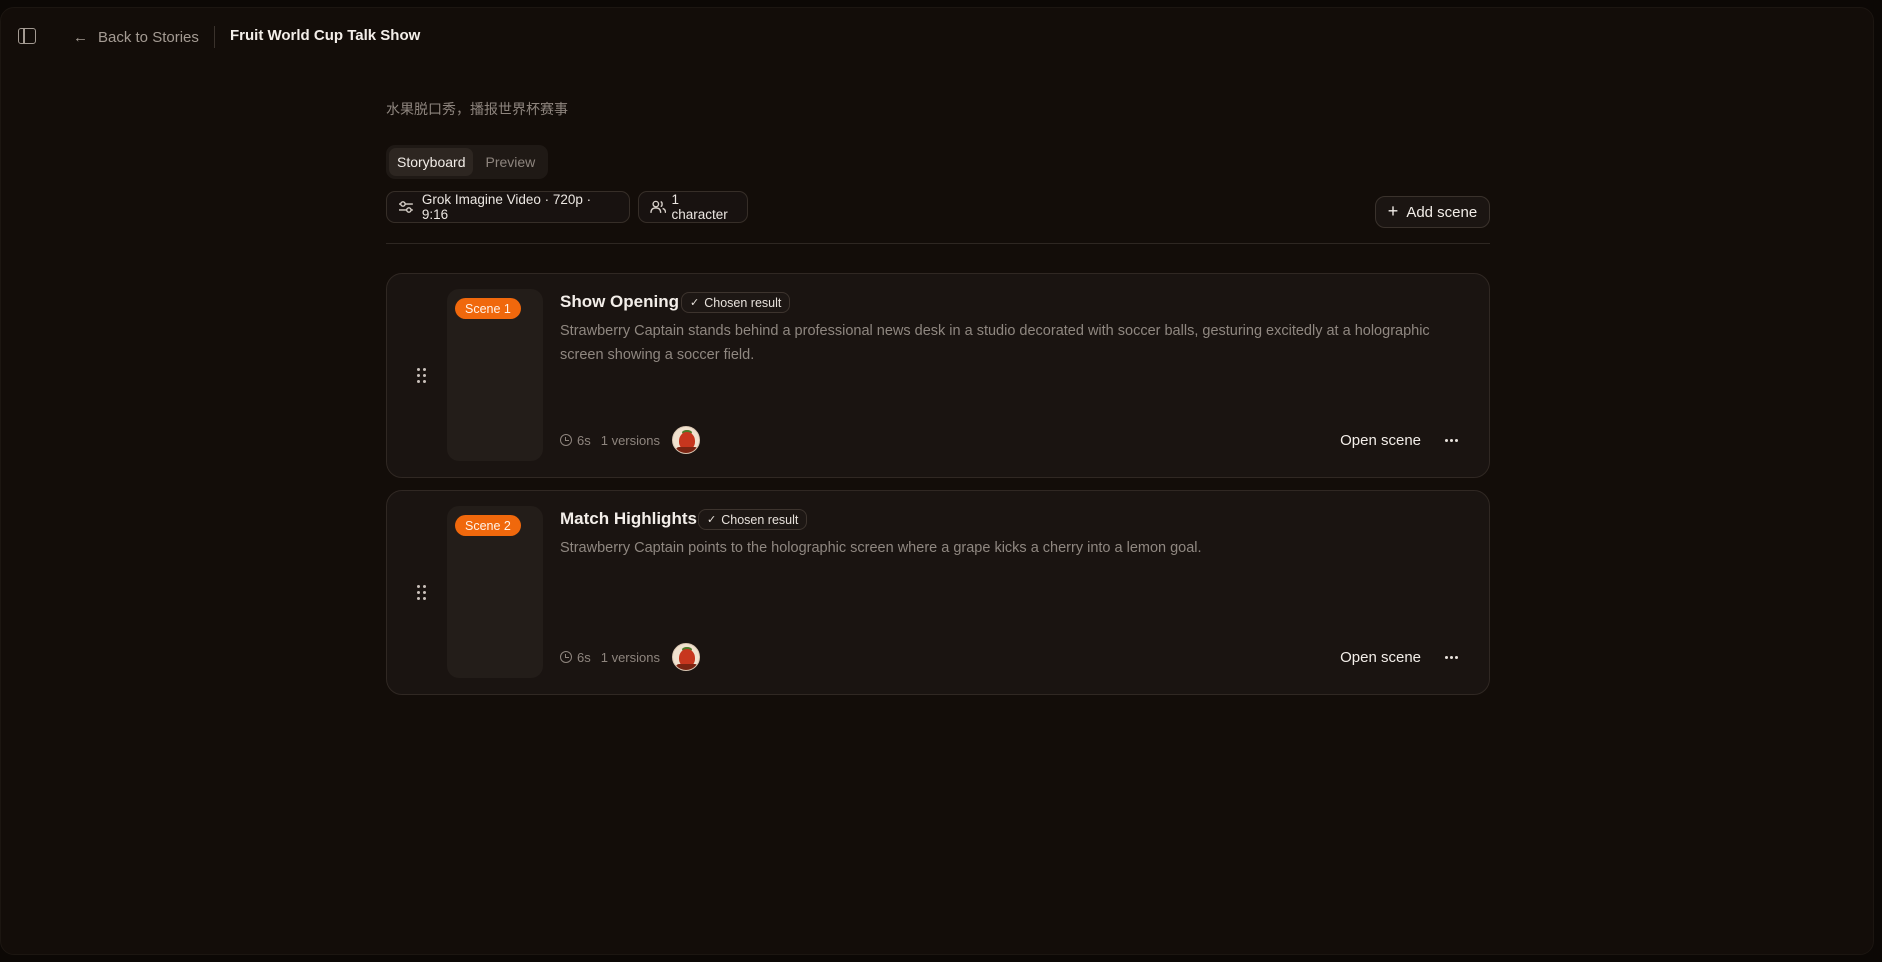 This screenshot has height=962, width=1882. I want to click on characters-label: 1 character, so click(699, 207).